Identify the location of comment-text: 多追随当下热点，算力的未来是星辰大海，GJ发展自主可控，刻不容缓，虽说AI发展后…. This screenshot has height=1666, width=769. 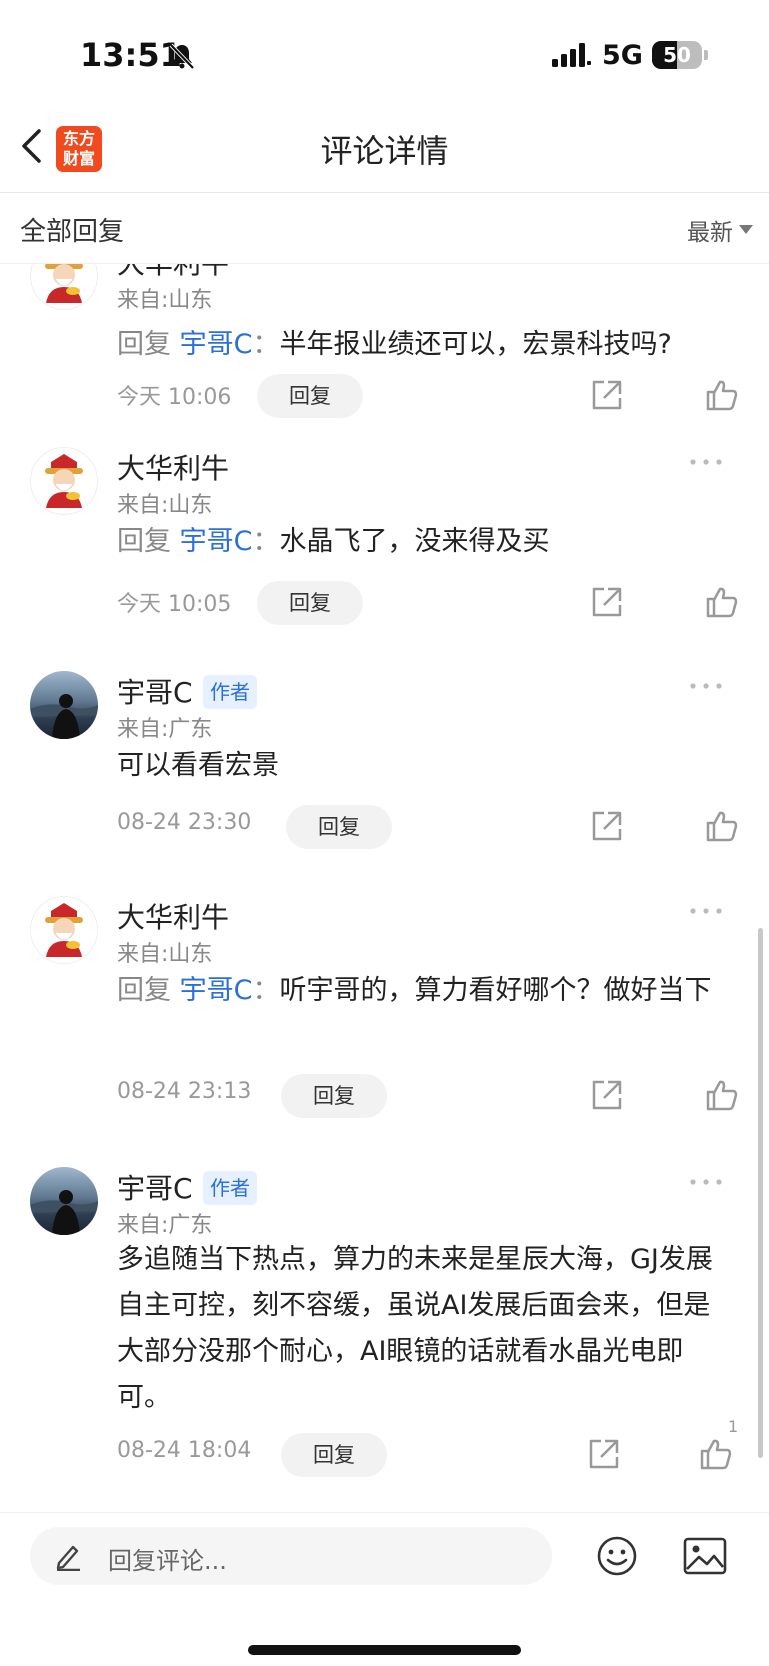
(415, 1328).